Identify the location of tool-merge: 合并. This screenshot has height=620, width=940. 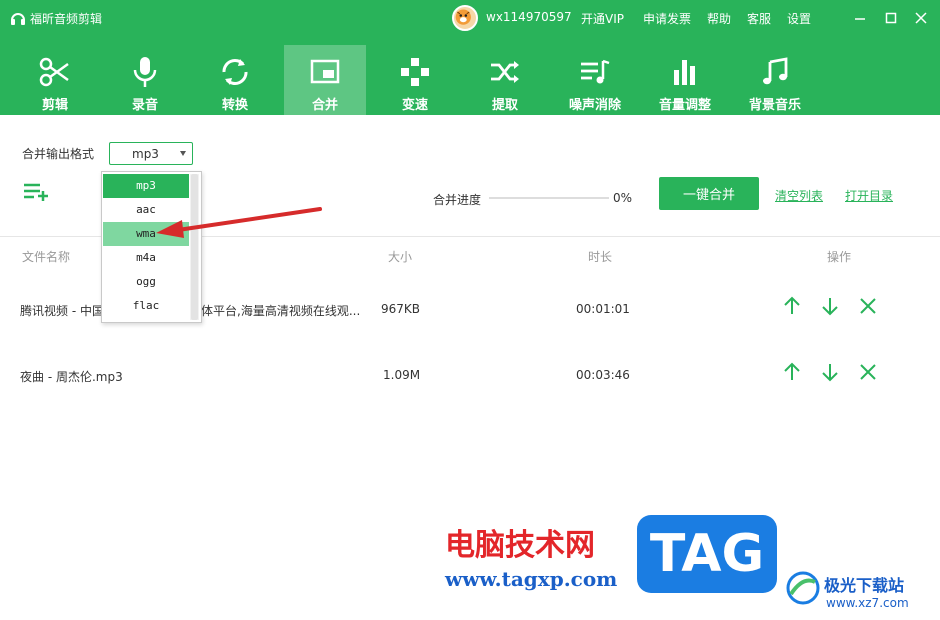
(325, 80).